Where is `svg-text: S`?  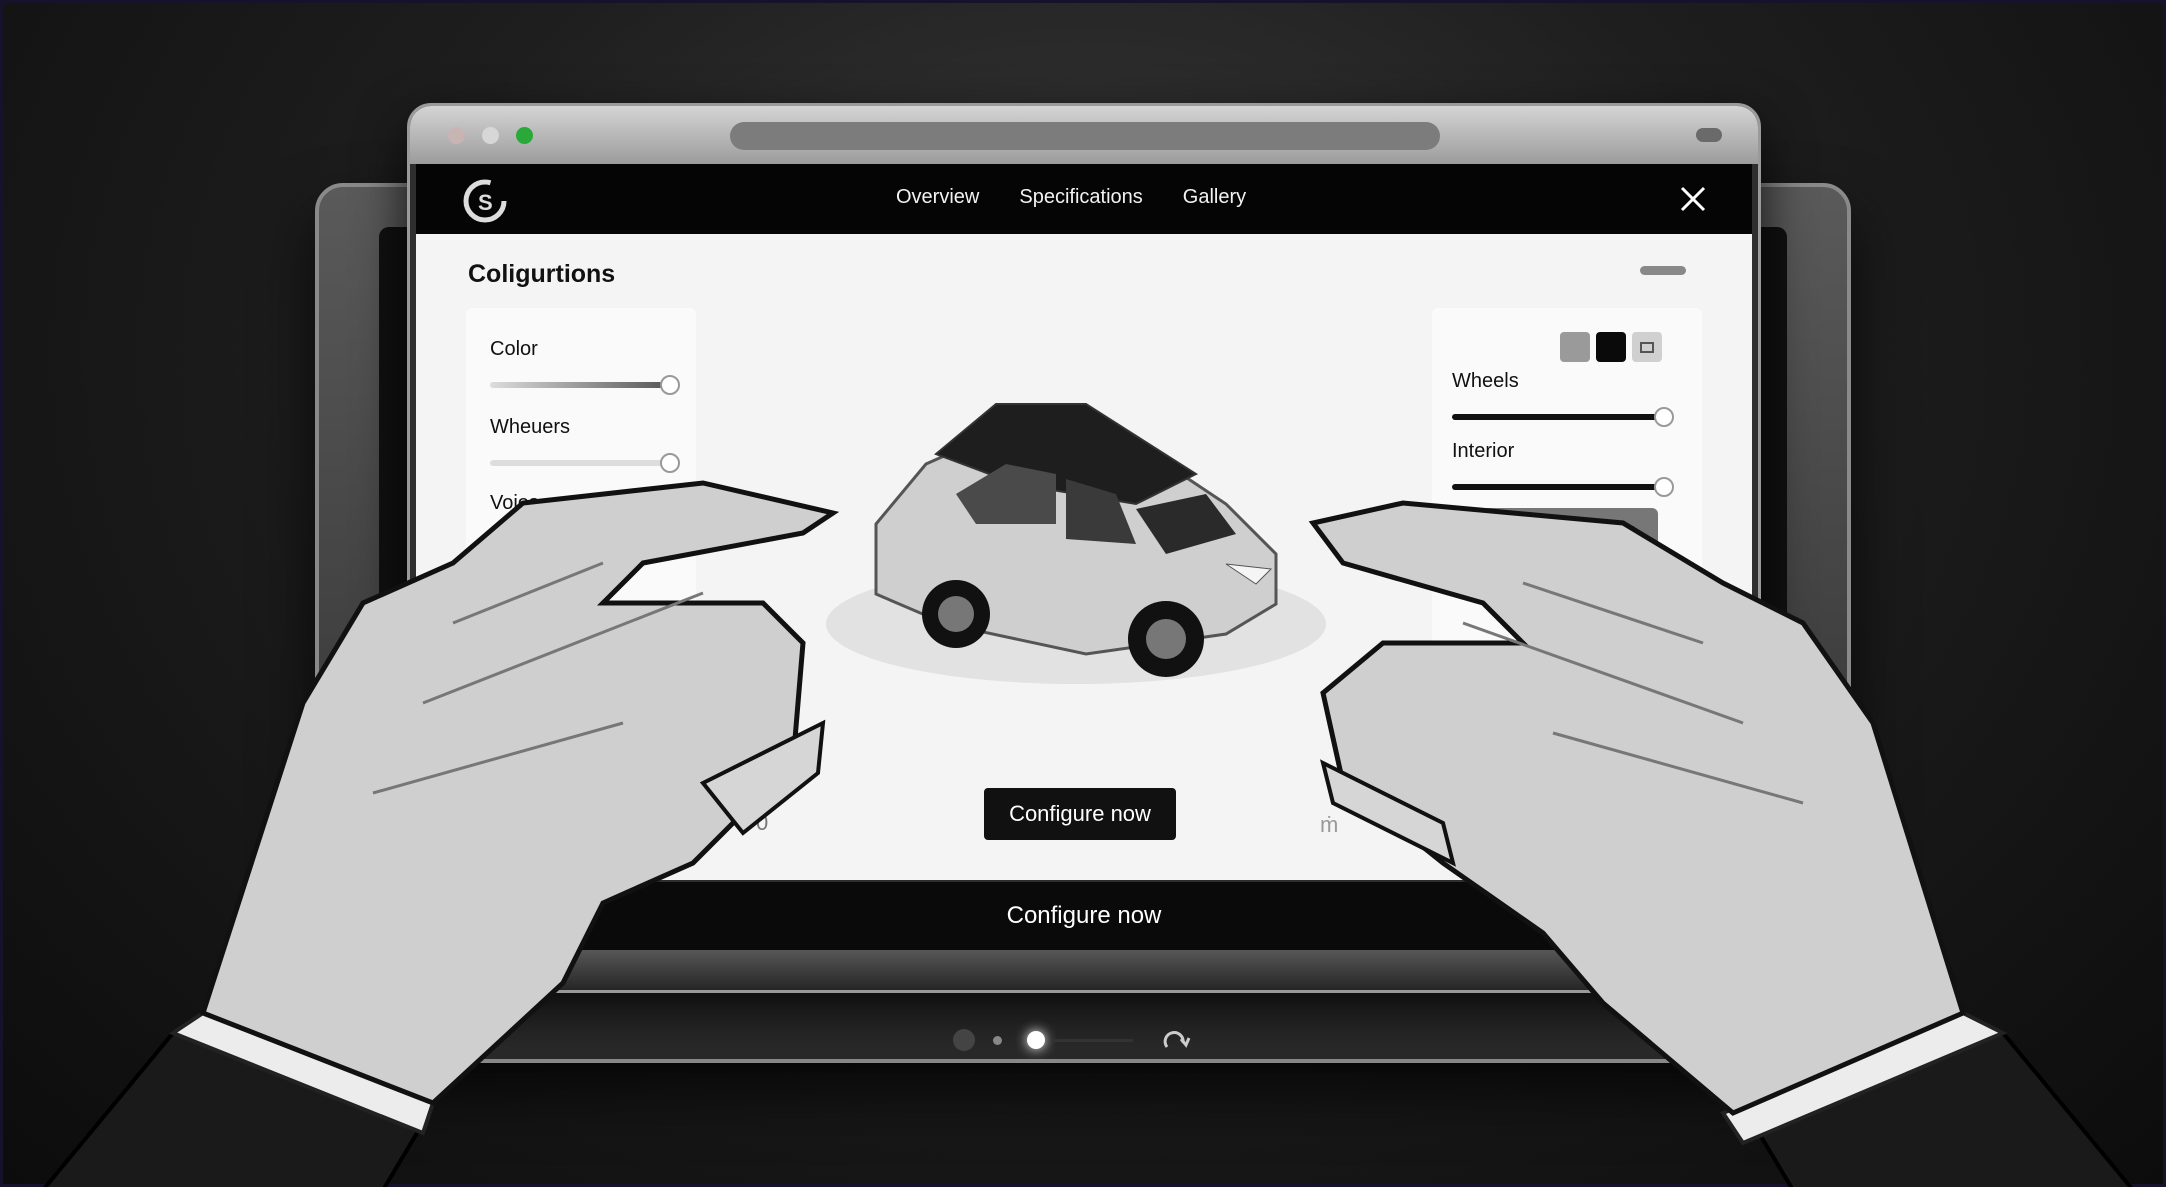 svg-text: S is located at coordinates (485, 202).